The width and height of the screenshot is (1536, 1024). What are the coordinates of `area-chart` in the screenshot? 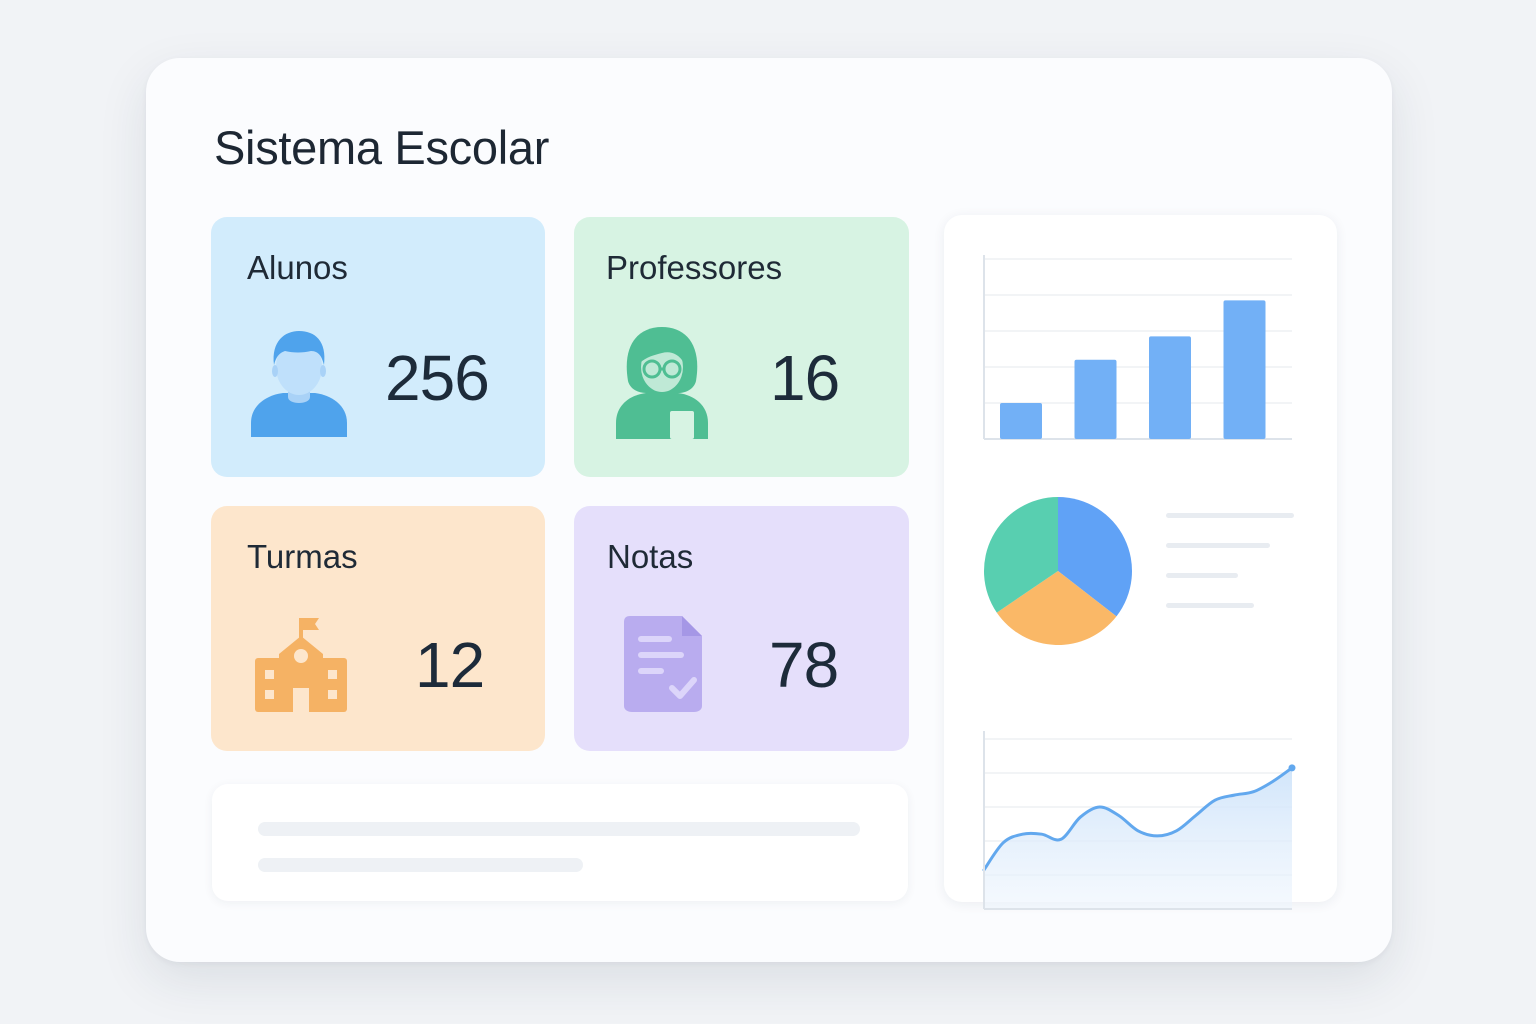 It's located at (1139, 820).